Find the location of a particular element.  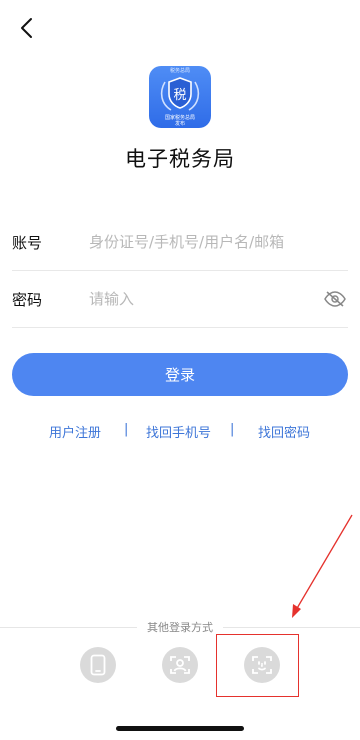

phone-icon is located at coordinates (98, 665).